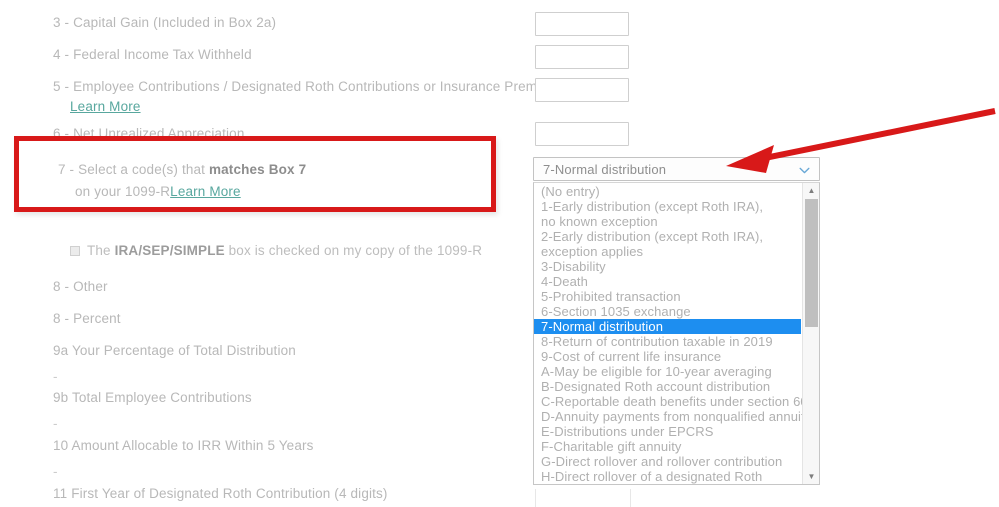  I want to click on option-item: exception applies, so click(667, 251).